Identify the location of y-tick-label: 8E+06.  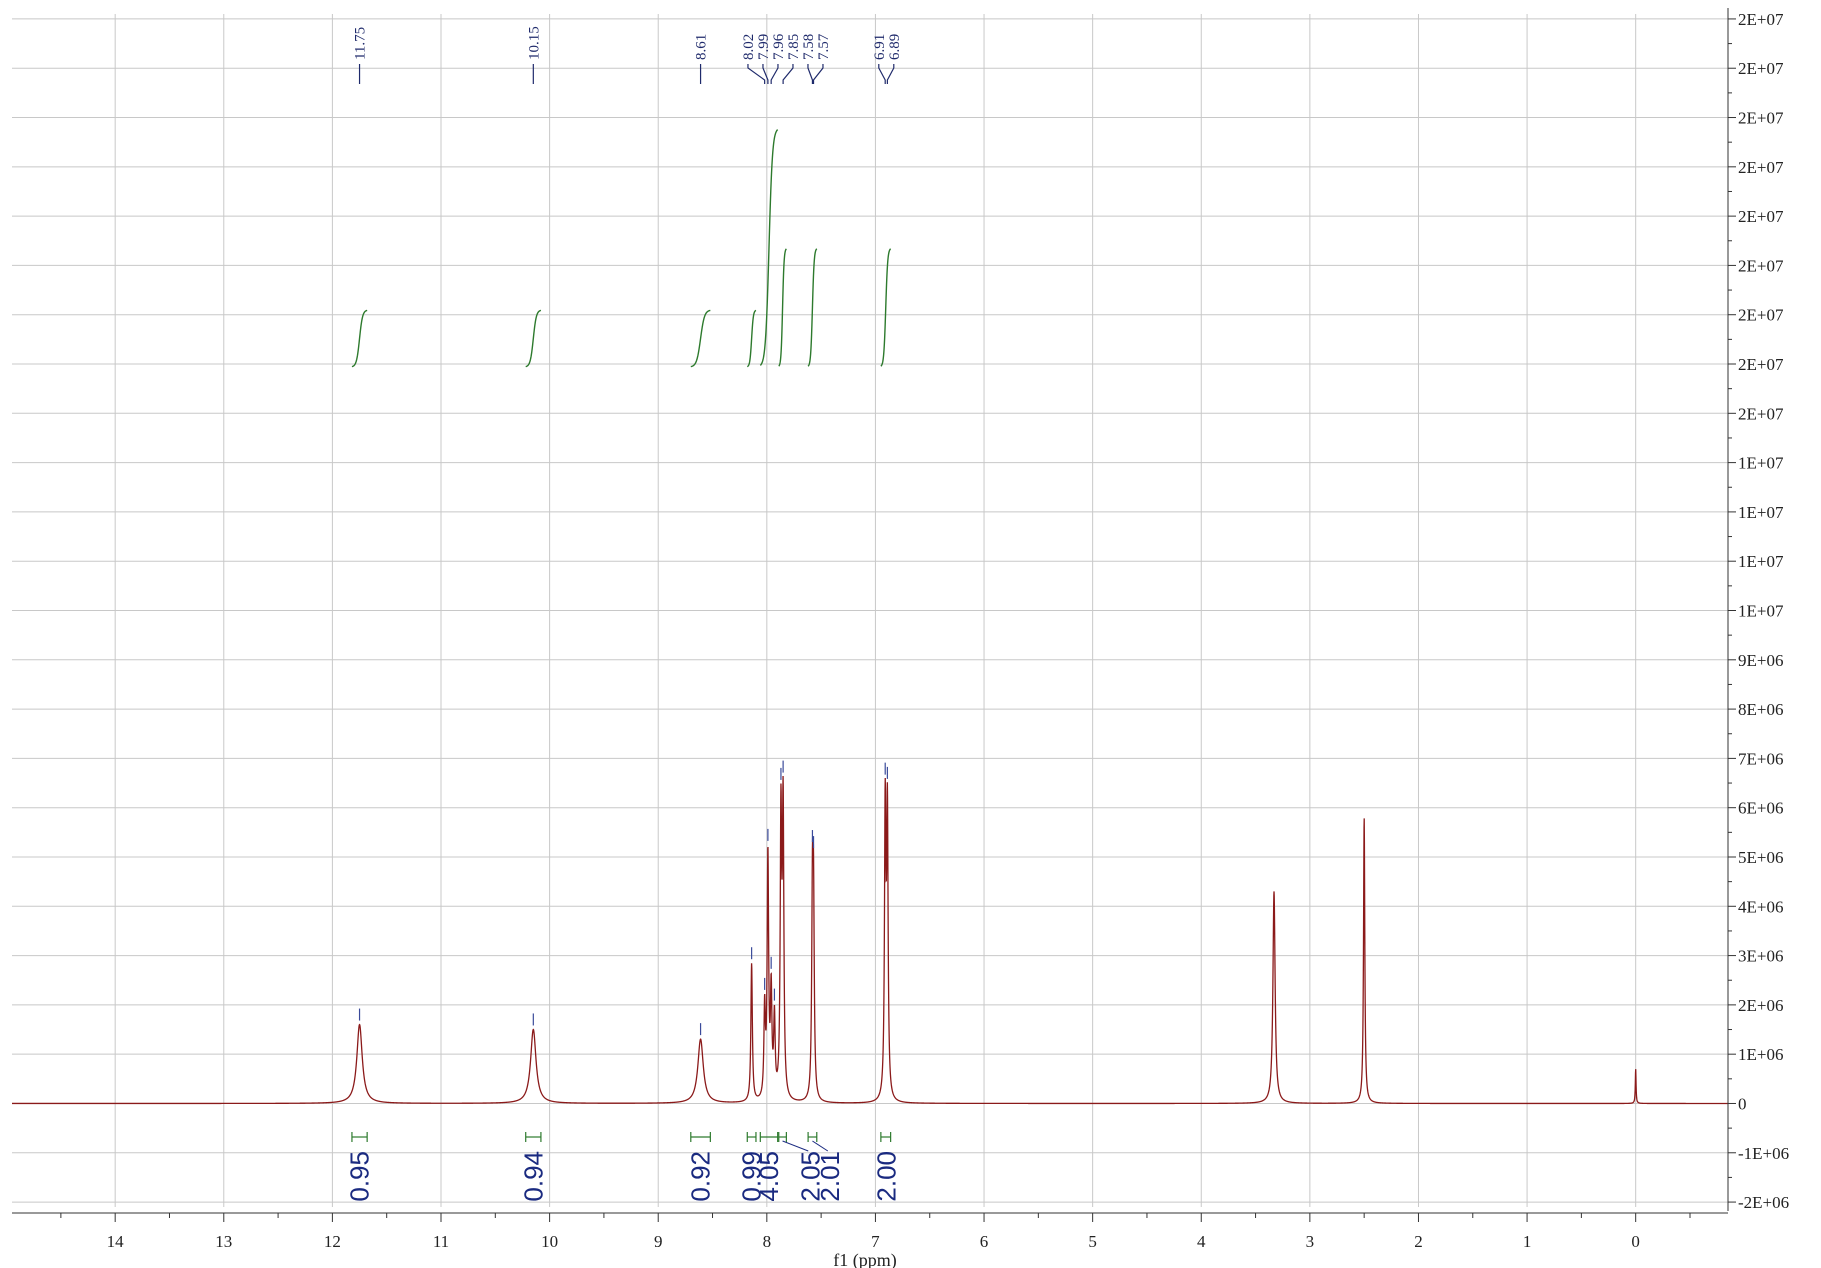
(1760, 709).